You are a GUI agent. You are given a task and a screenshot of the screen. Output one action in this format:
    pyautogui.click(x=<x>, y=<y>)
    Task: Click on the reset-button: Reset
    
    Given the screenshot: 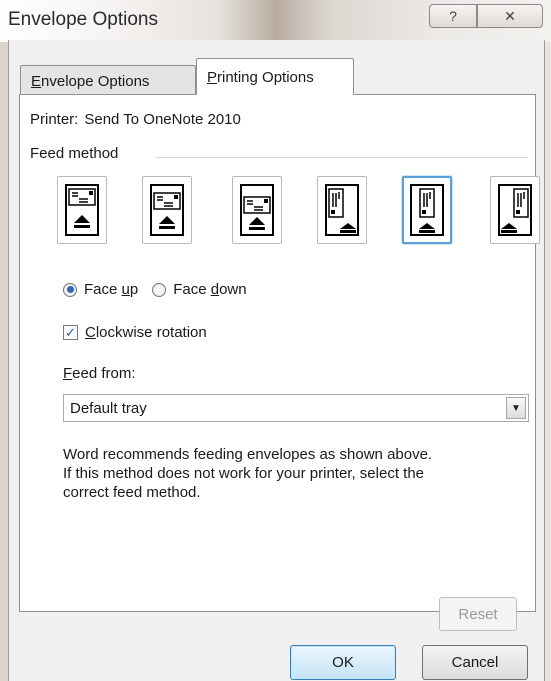 What is the action you would take?
    pyautogui.click(x=478, y=614)
    